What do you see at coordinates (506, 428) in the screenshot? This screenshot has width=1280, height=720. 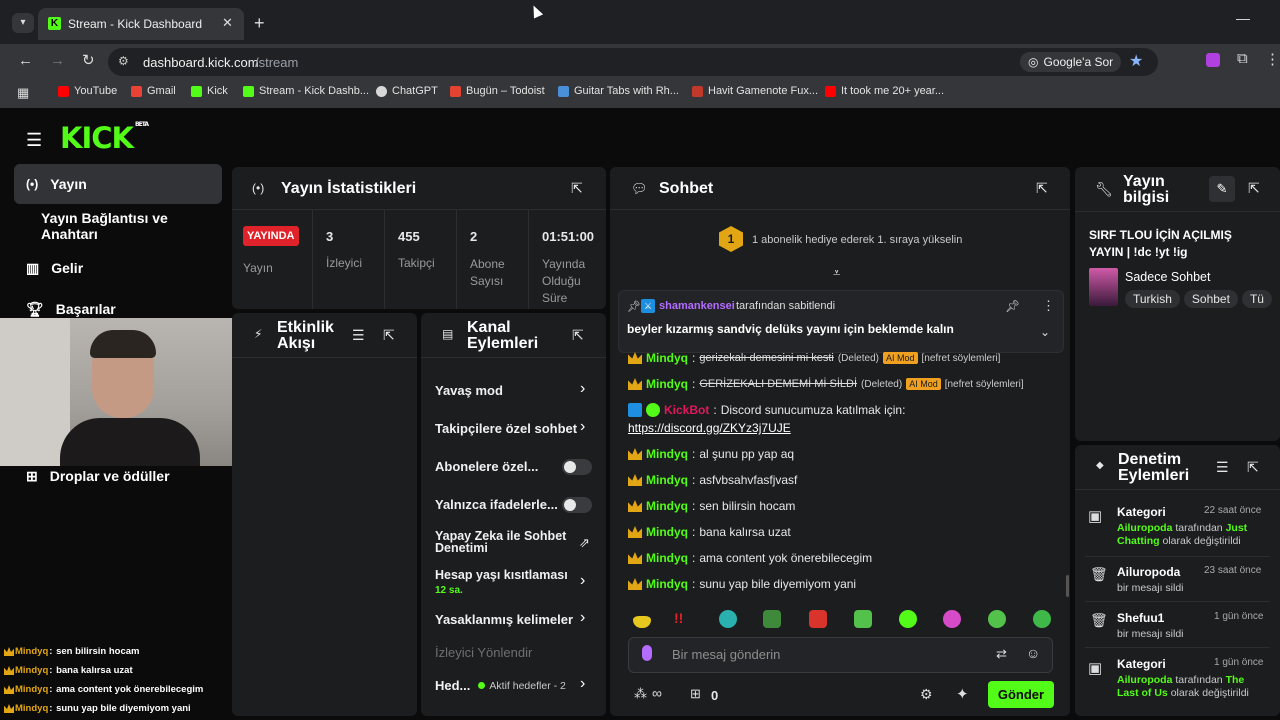 I see `followers-only-item: Takipçilere özel sohbet` at bounding box center [506, 428].